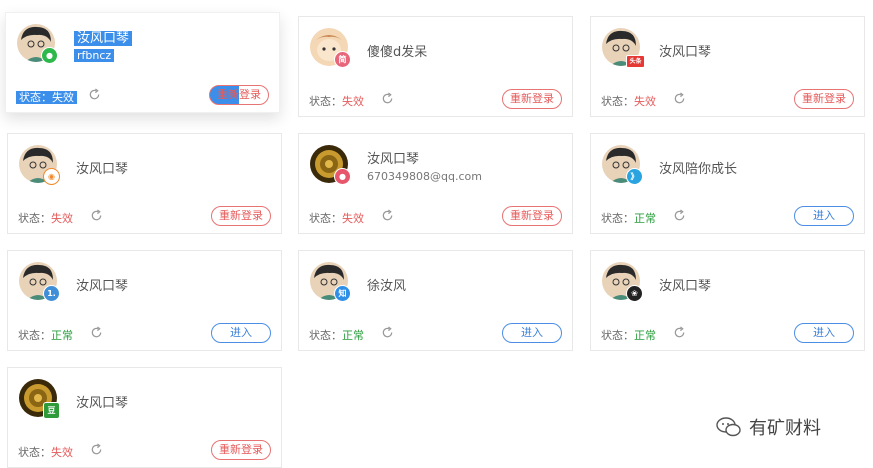 This screenshot has height=468, width=873. I want to click on avatar: 头条, so click(623, 48).